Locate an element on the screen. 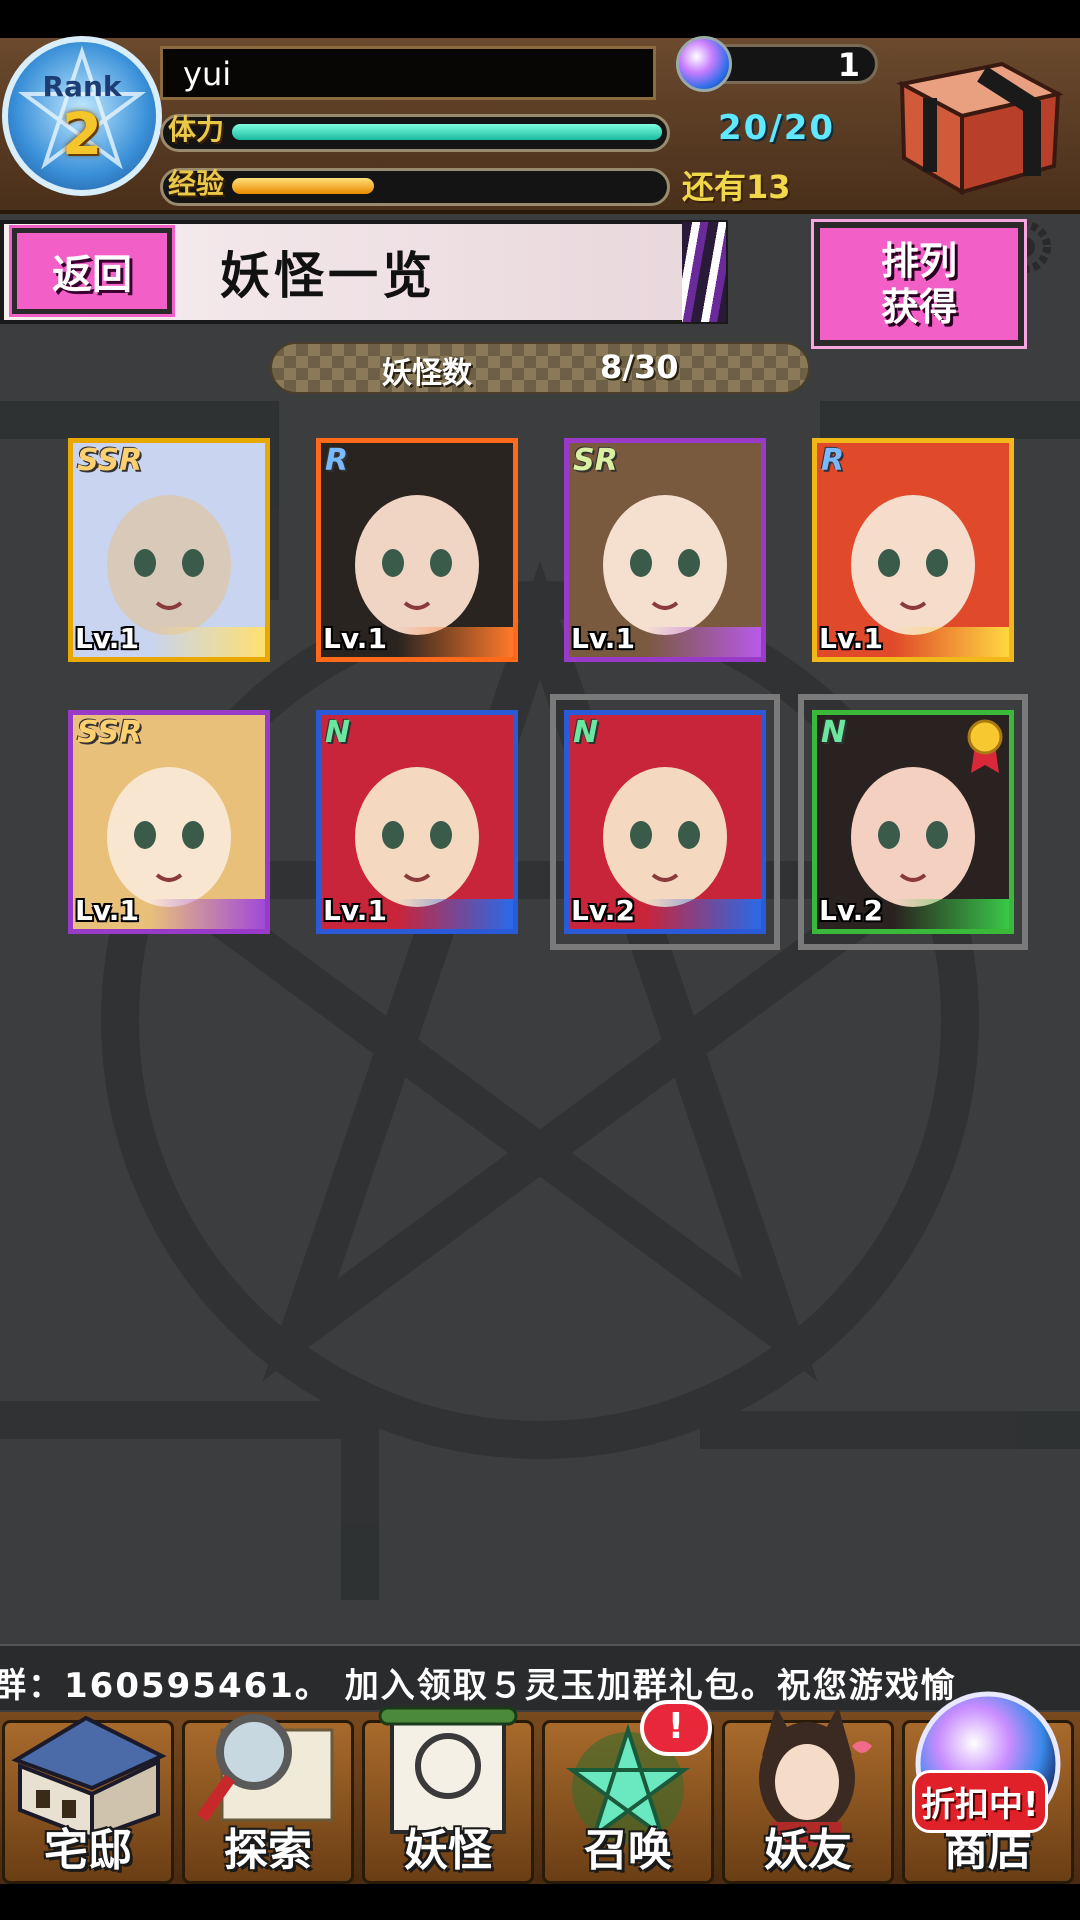 Image resolution: width=1080 pixels, height=1920 pixels. exp-label: 经验 is located at coordinates (196, 183).